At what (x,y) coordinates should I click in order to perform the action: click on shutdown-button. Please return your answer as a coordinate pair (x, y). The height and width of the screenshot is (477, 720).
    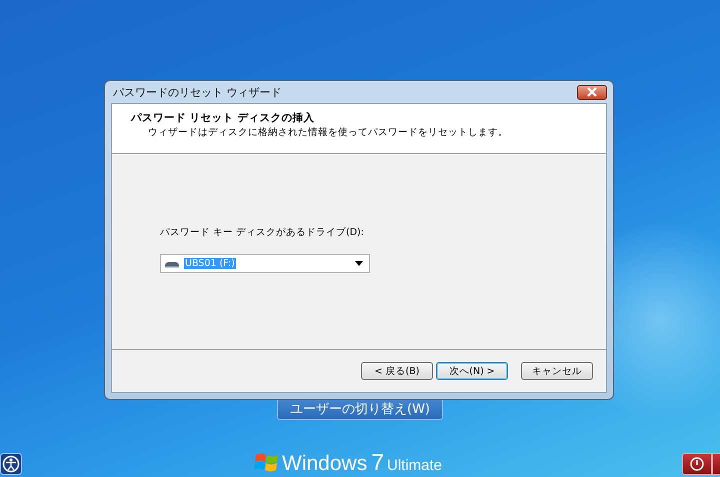
    Looking at the image, I should click on (697, 464).